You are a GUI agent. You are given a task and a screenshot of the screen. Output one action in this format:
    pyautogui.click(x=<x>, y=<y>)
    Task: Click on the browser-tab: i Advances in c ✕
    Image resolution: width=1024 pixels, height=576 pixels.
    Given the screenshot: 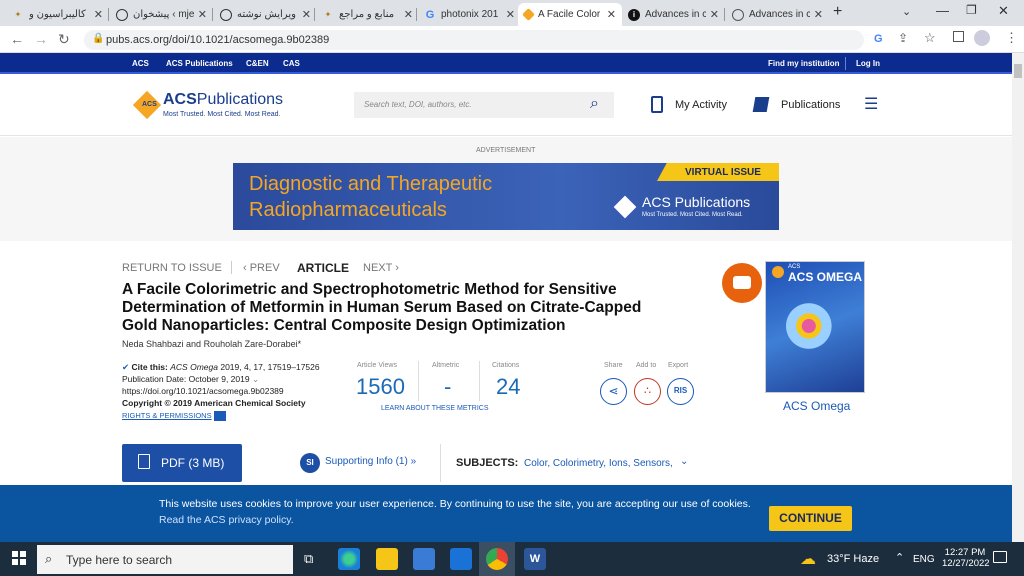 What is the action you would take?
    pyautogui.click(x=673, y=14)
    